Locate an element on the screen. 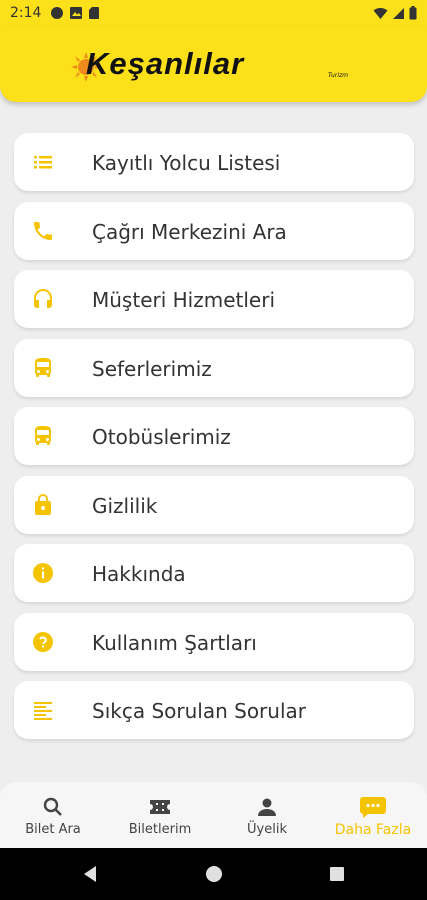 The height and width of the screenshot is (900, 427). menu-item-customer-service: Müşteri Hizmetleri is located at coordinates (214, 299).